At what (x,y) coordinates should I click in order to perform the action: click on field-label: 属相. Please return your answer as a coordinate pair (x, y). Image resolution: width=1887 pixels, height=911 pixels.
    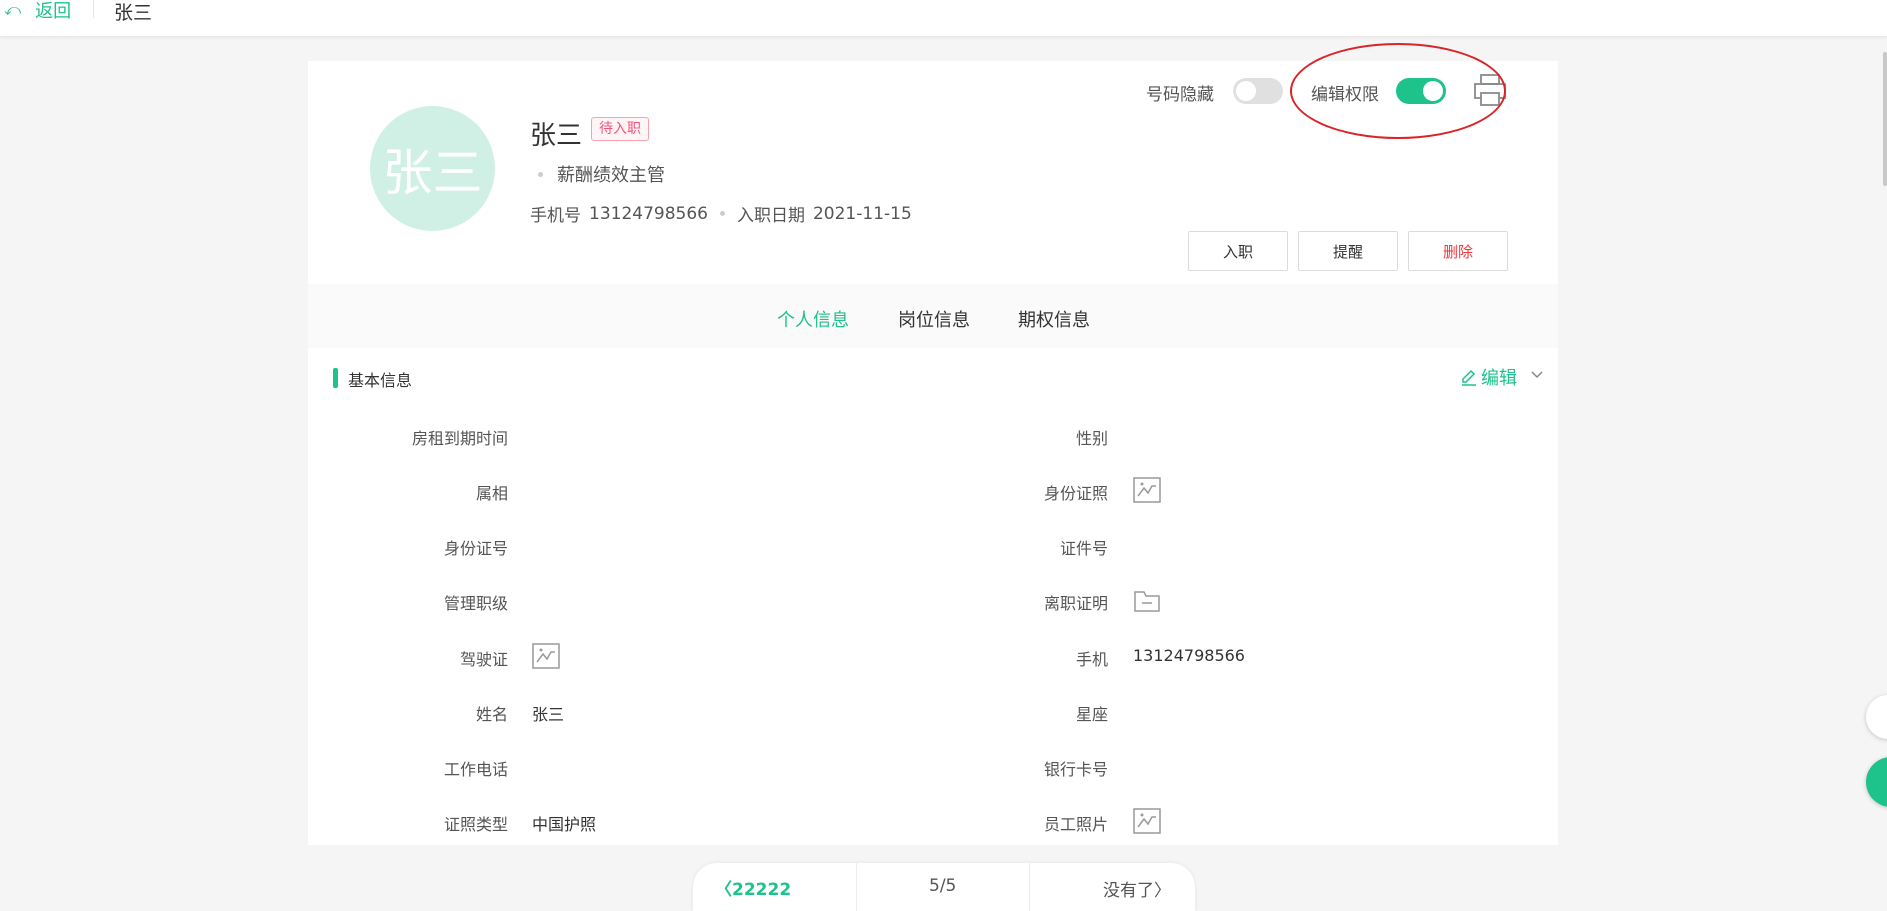
    Looking at the image, I should click on (491, 493).